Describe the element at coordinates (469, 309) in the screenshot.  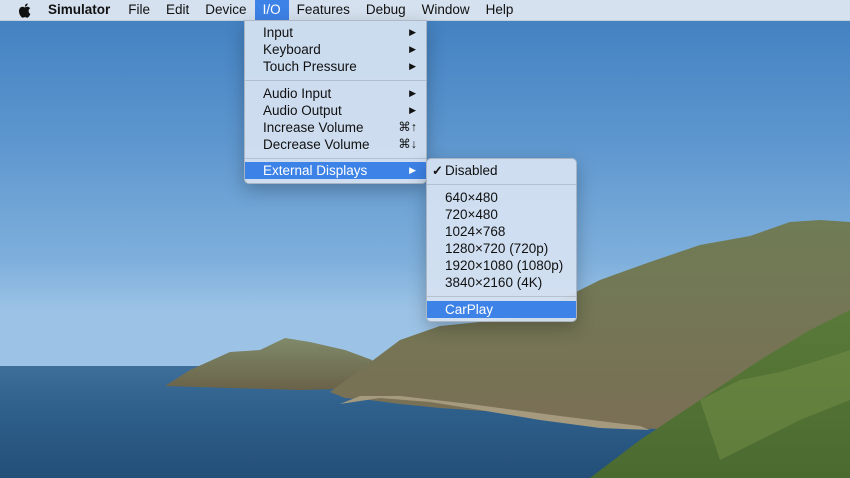
I see `menu-item-label: CarPlay` at that location.